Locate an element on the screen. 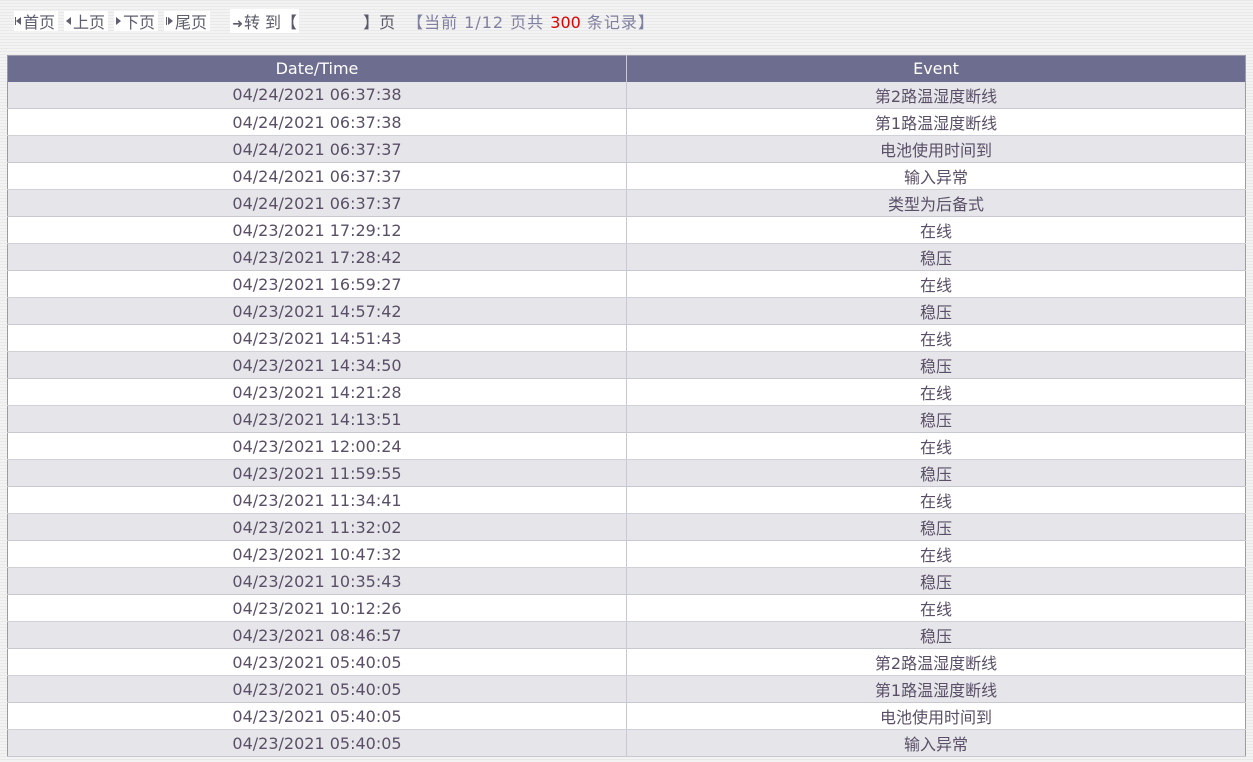  status-suffix: 条记录】 is located at coordinates (617, 22).